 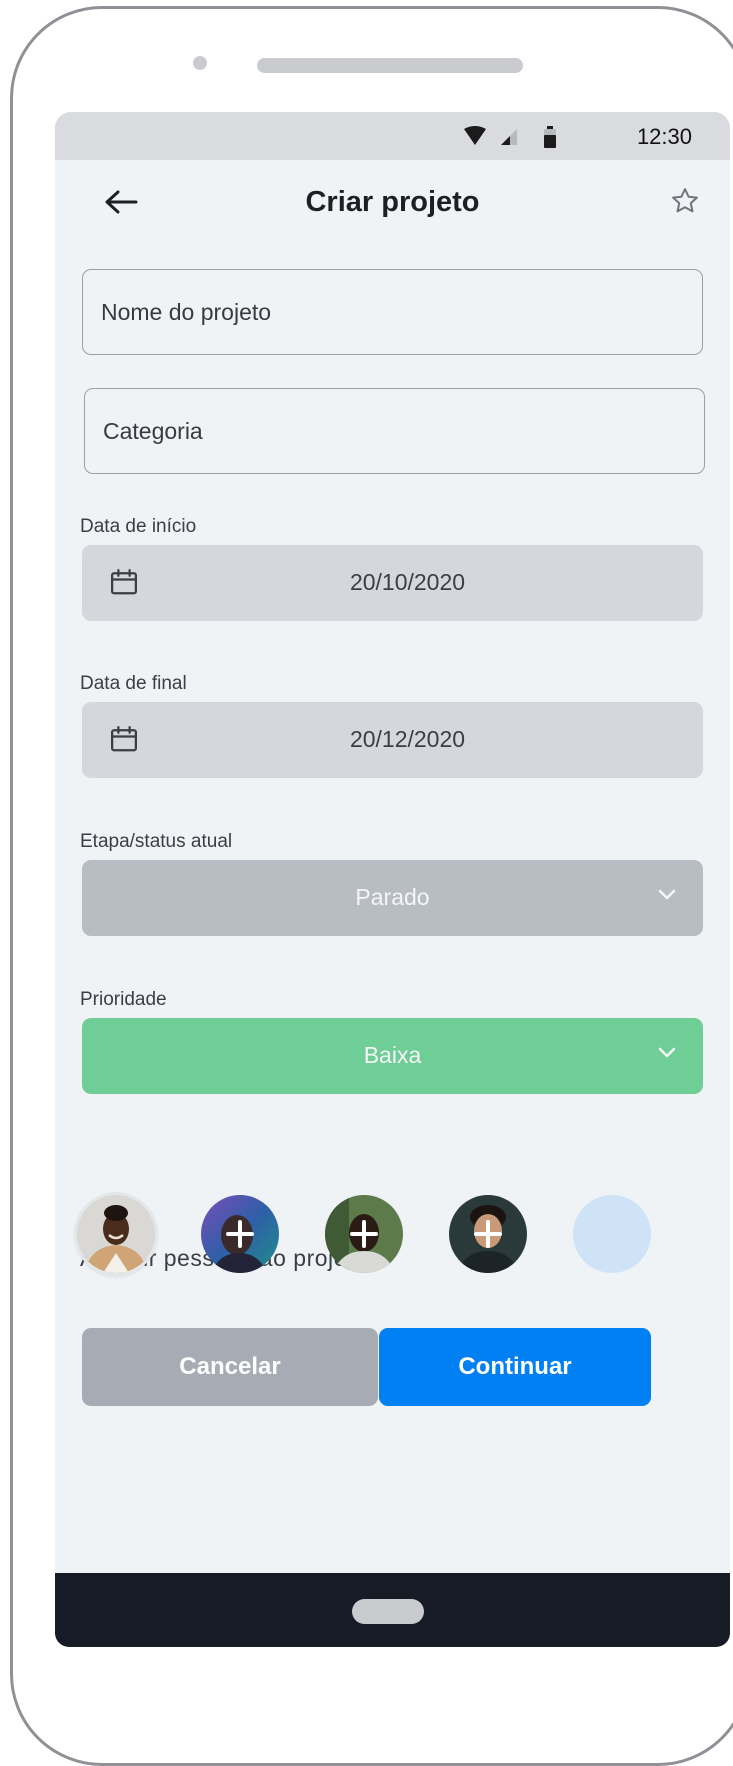 I want to click on wifi-icon, so click(x=475, y=135).